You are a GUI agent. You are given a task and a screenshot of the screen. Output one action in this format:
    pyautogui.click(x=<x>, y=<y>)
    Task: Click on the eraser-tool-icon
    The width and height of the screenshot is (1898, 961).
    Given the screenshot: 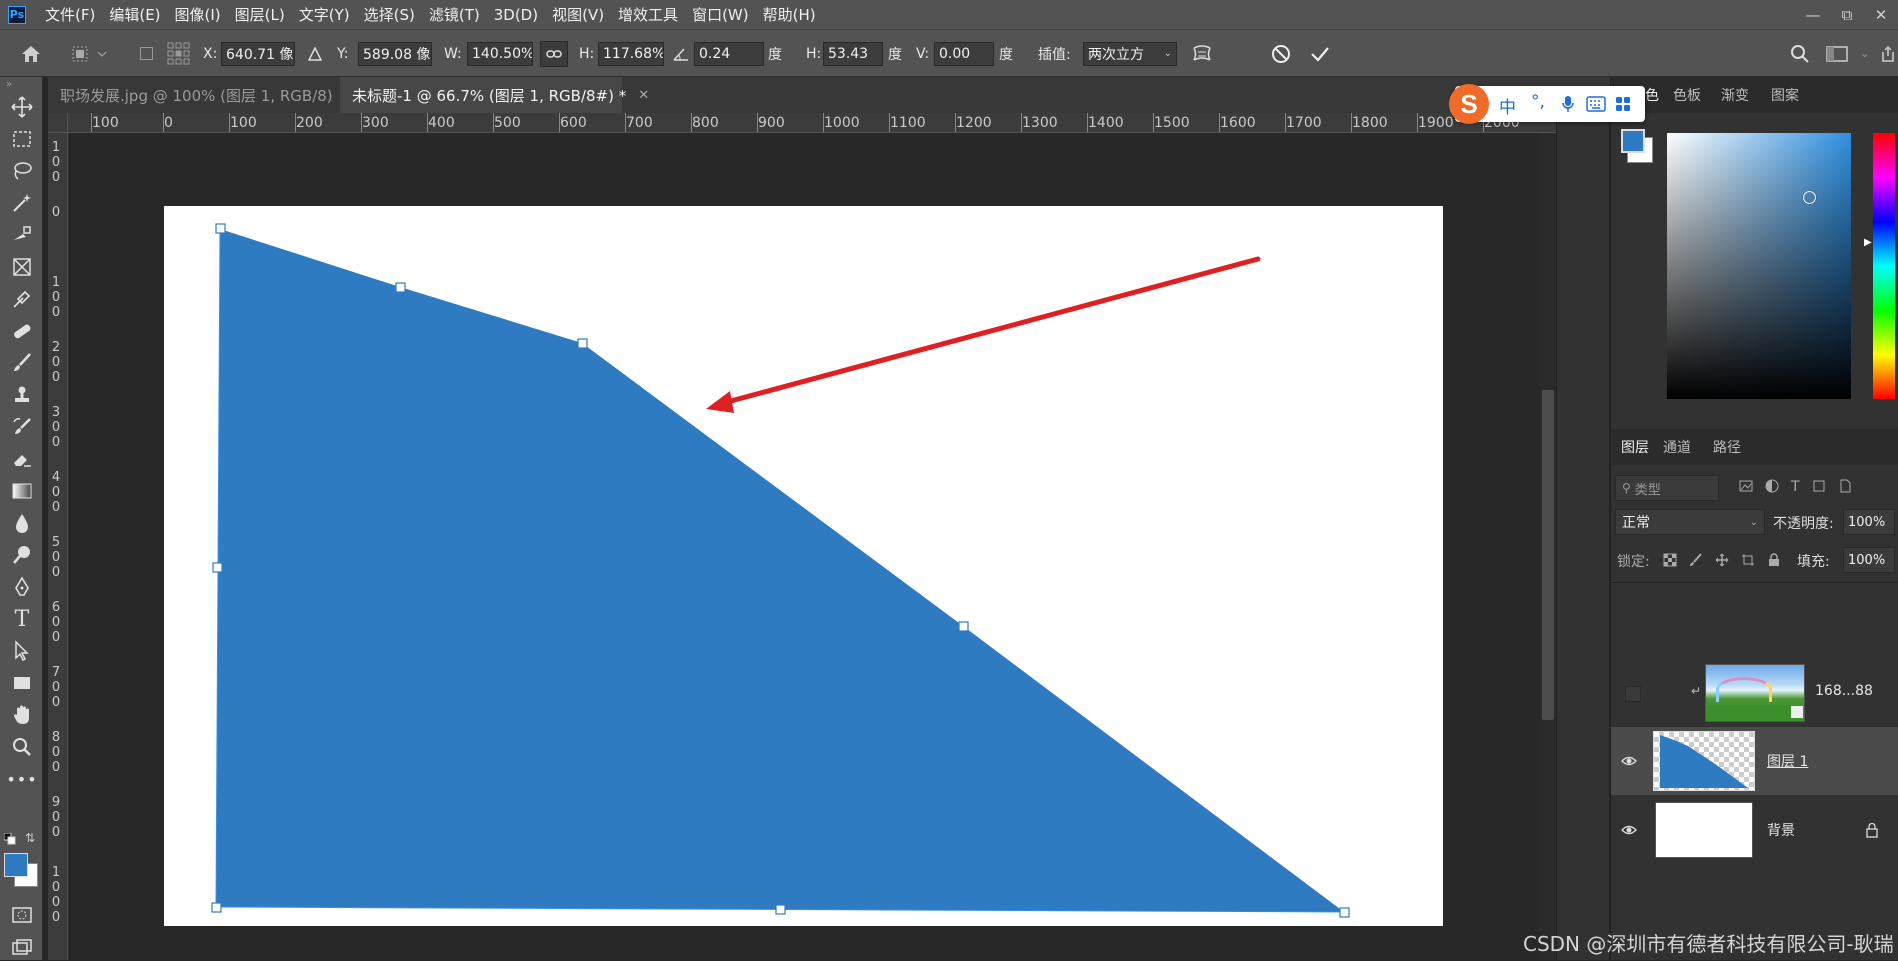 What is the action you would take?
    pyautogui.click(x=22, y=459)
    